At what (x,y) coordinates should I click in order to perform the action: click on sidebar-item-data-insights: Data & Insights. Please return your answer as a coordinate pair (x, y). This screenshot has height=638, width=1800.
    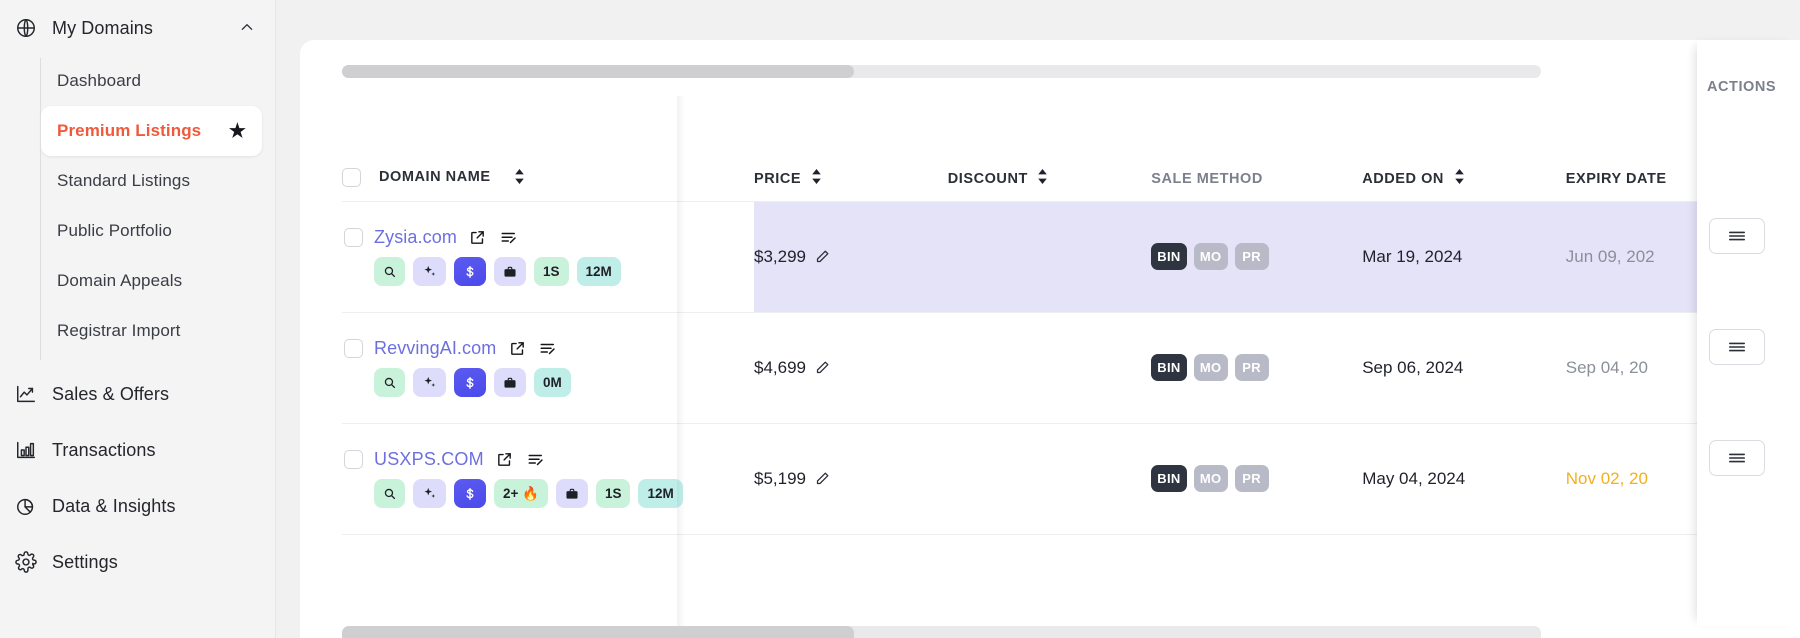
    Looking at the image, I should click on (137, 506).